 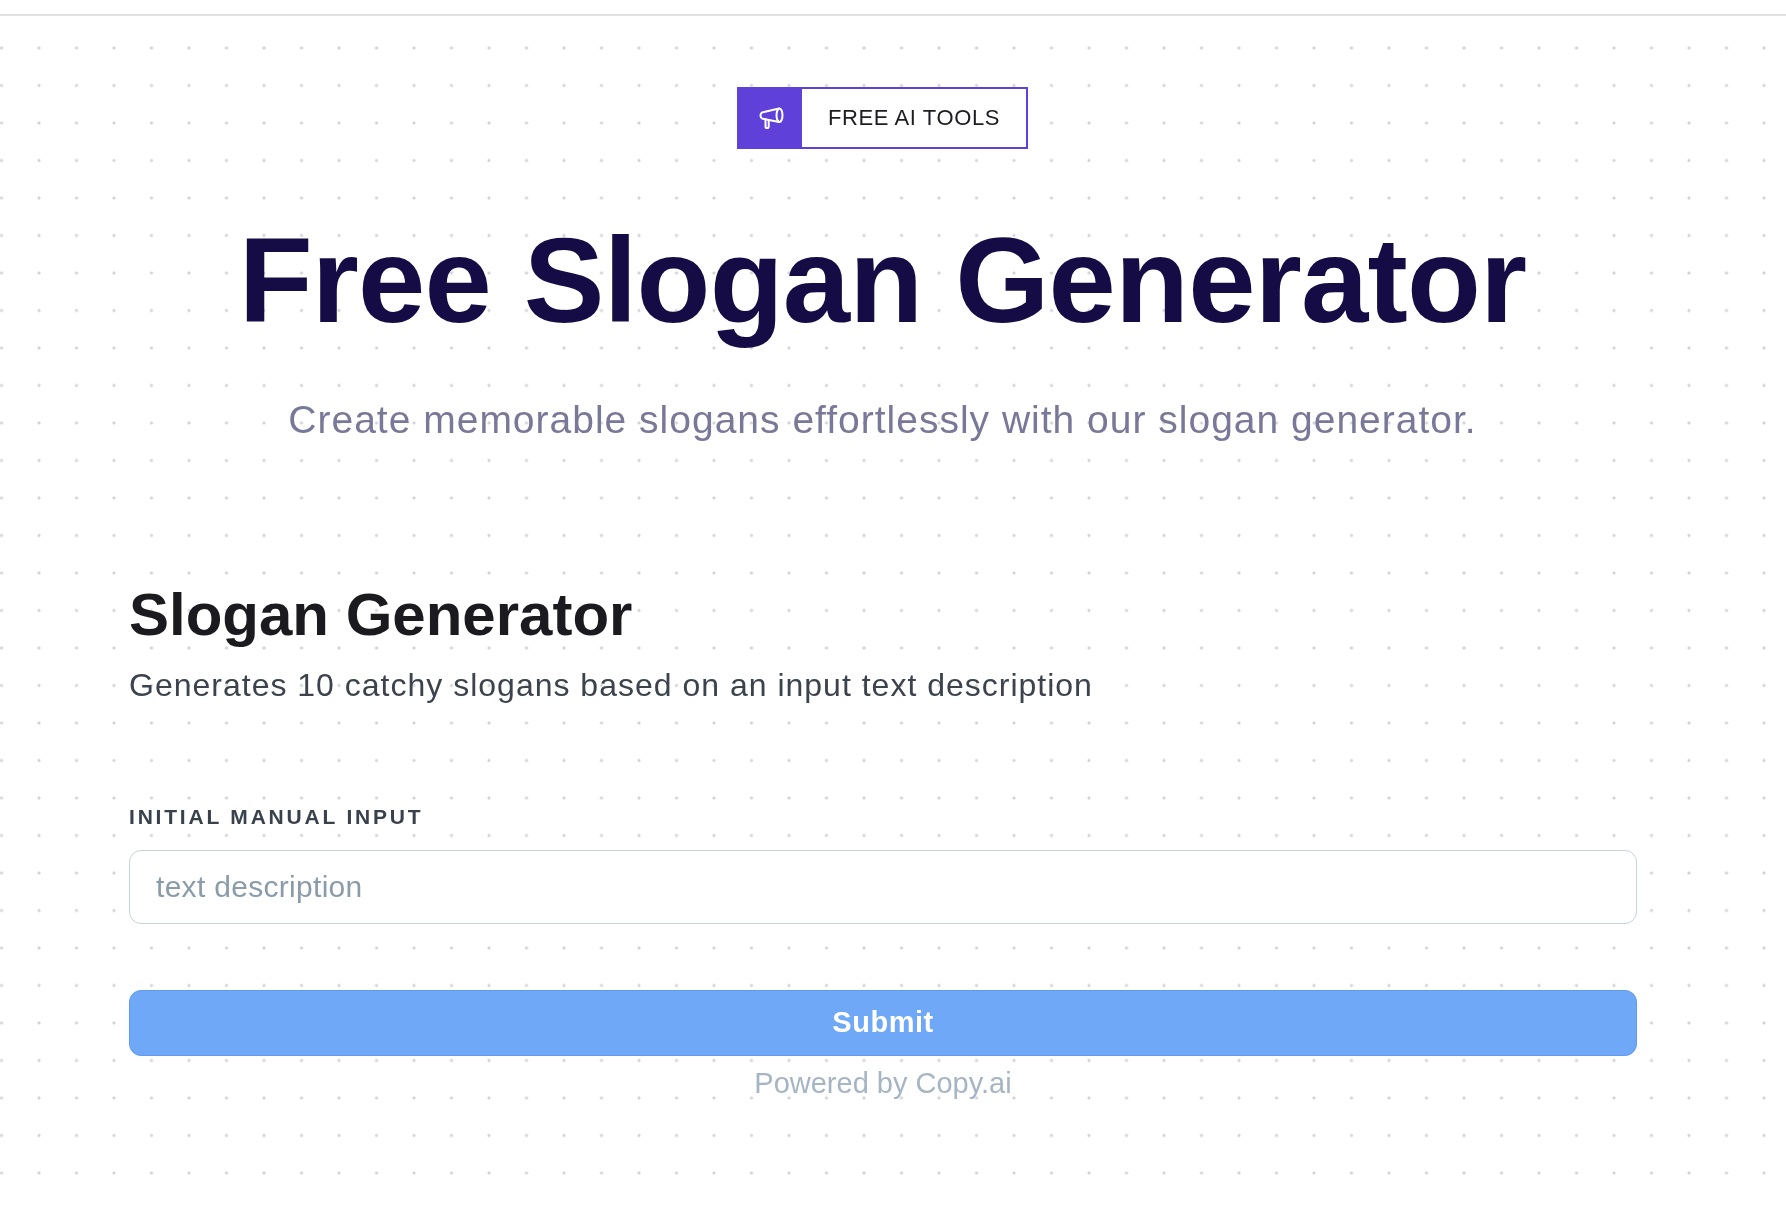 What do you see at coordinates (381, 615) in the screenshot?
I see `tool-title: Slogan Generator` at bounding box center [381, 615].